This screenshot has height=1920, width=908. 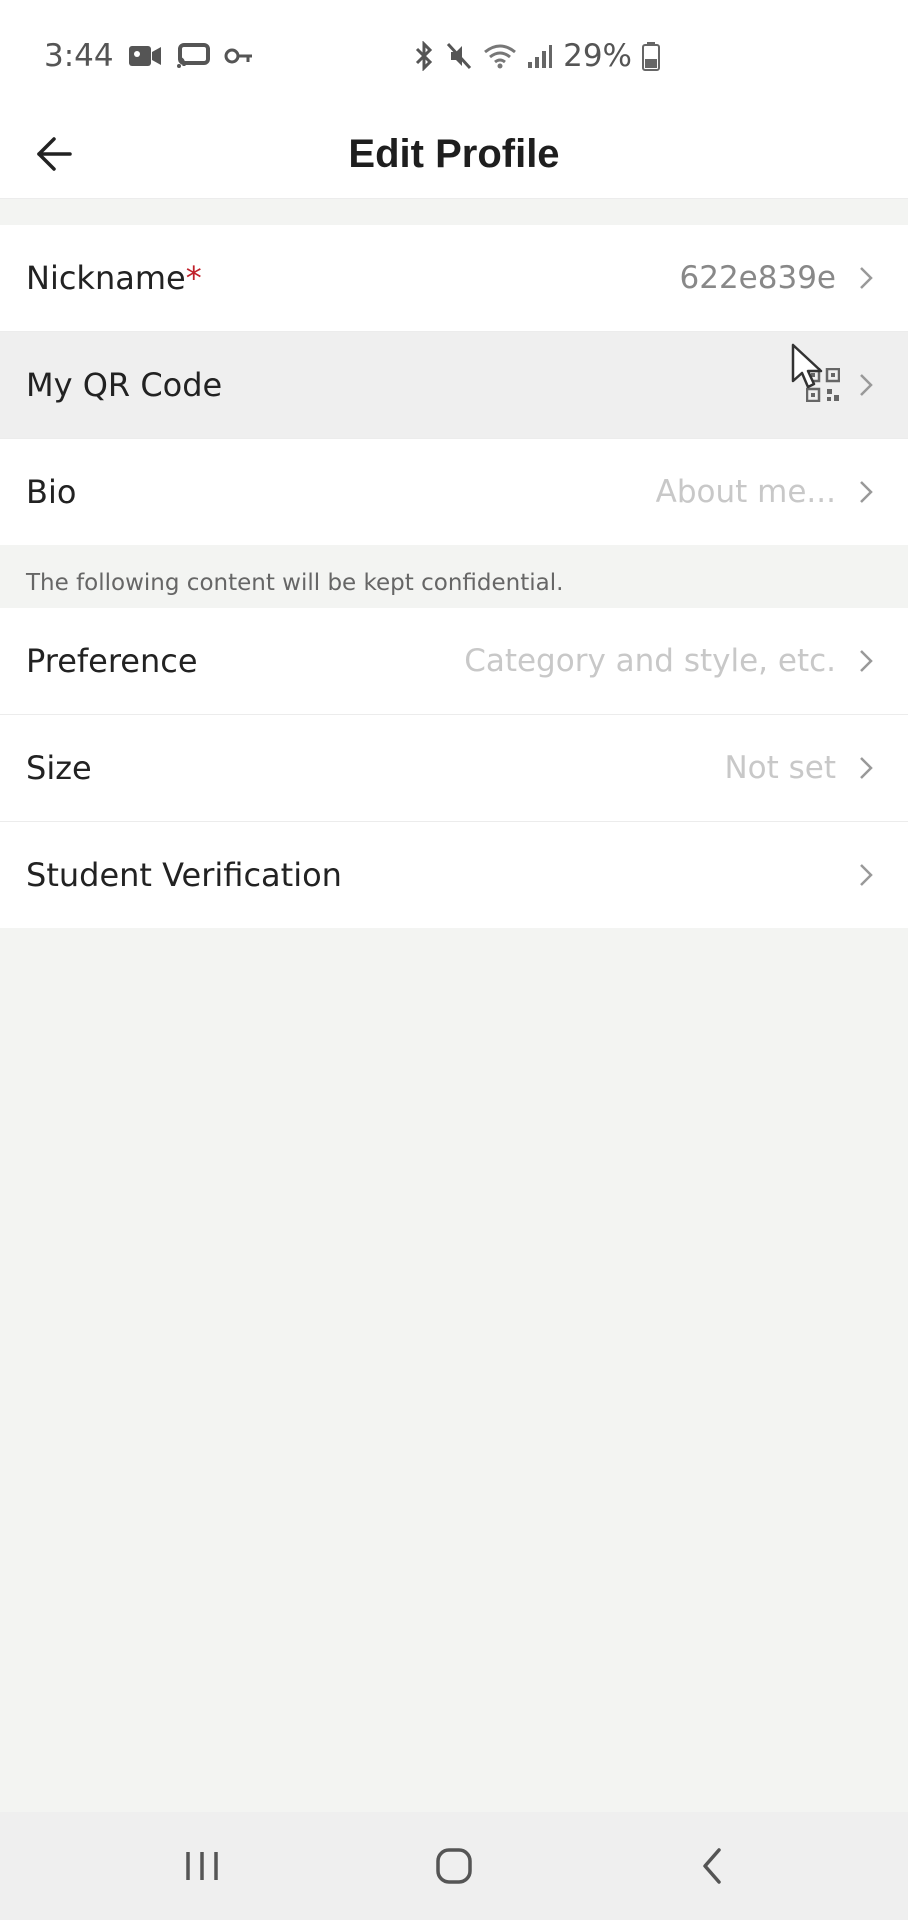 I want to click on student-verification-label: Student Verification, so click(x=184, y=875).